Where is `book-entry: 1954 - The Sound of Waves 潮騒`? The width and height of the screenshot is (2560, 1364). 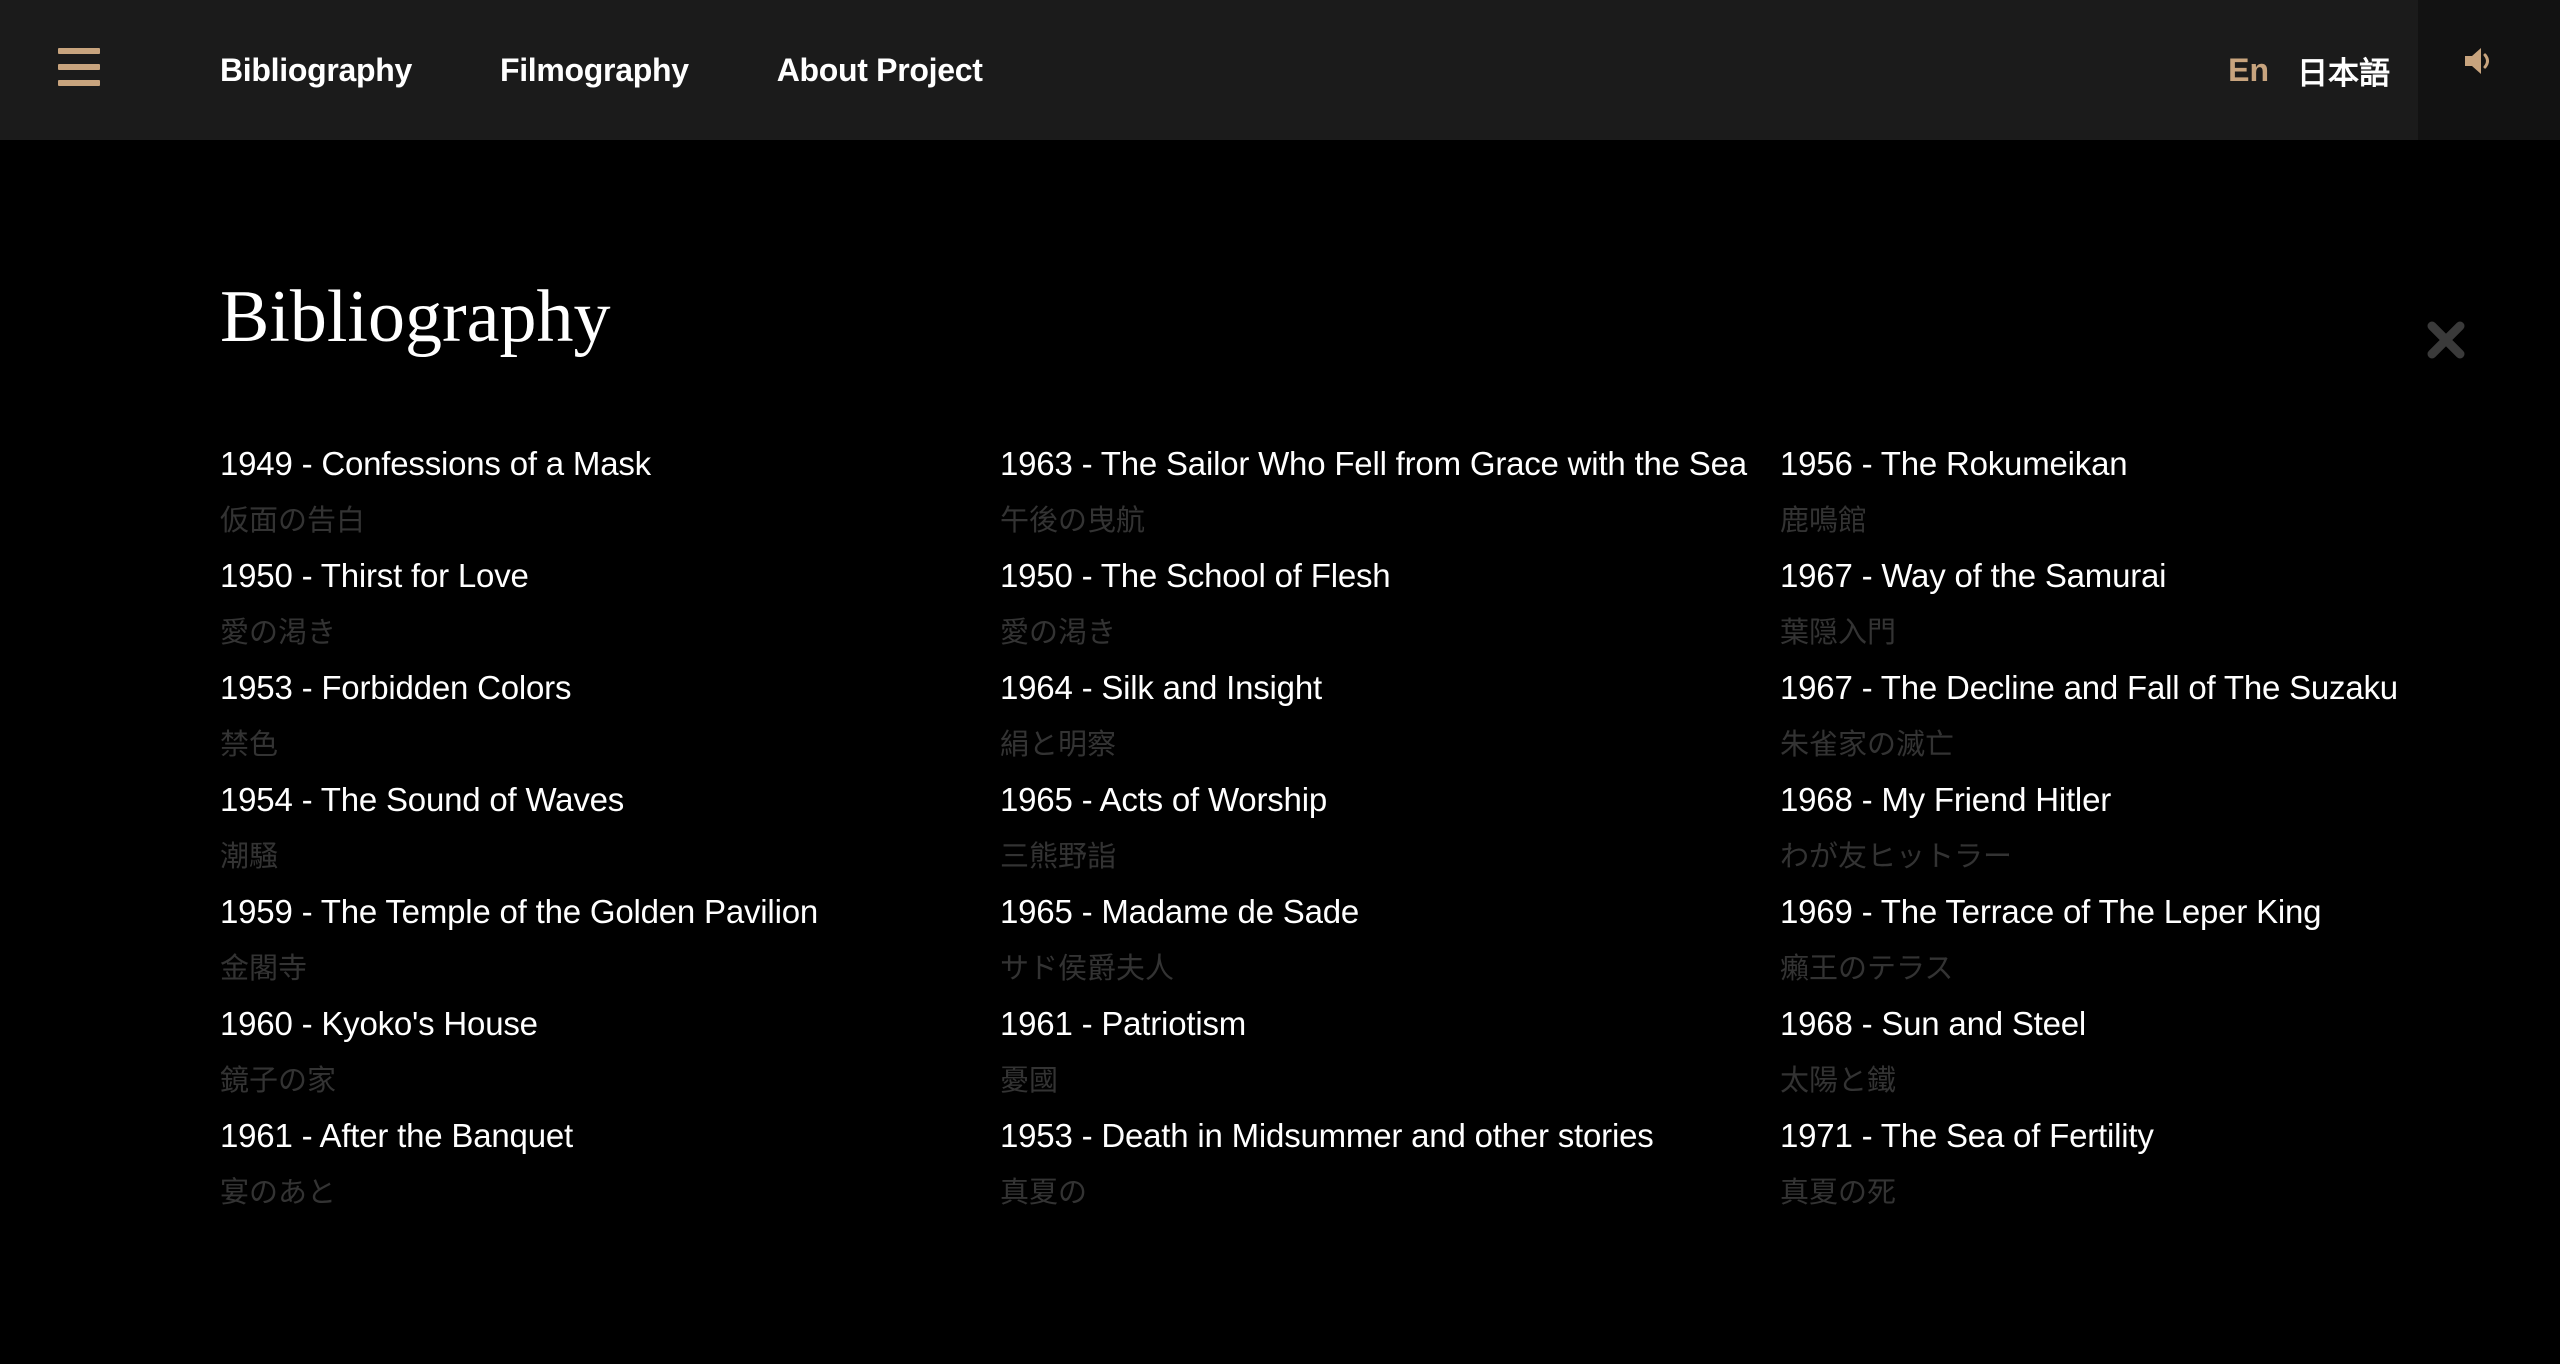 book-entry: 1954 - The Sound of Waves 潮騒 is located at coordinates (610, 828).